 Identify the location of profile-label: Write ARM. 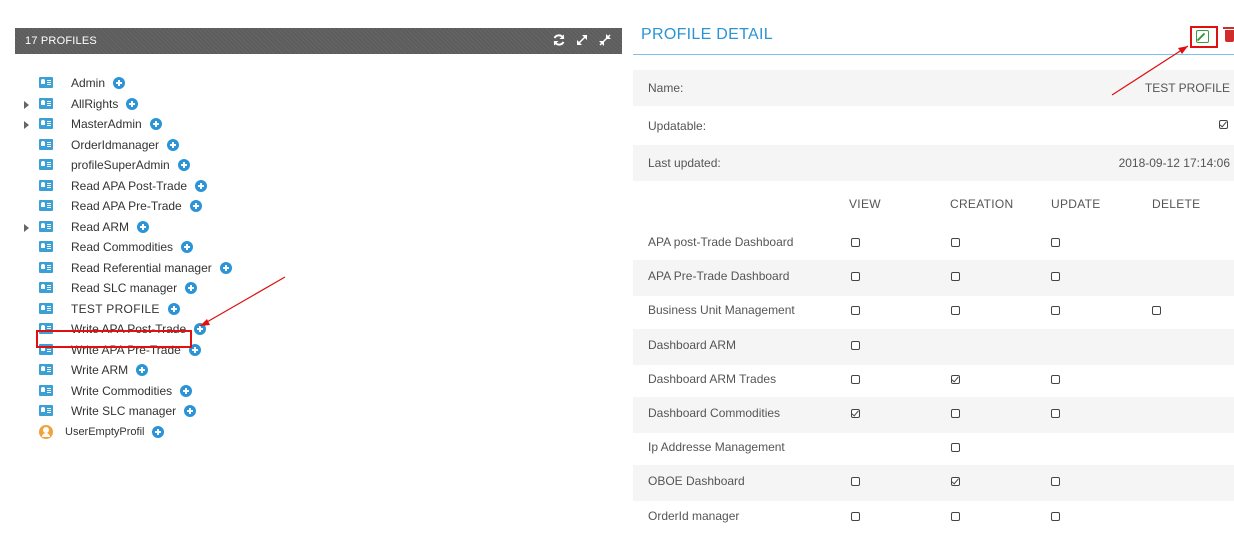
(99, 370).